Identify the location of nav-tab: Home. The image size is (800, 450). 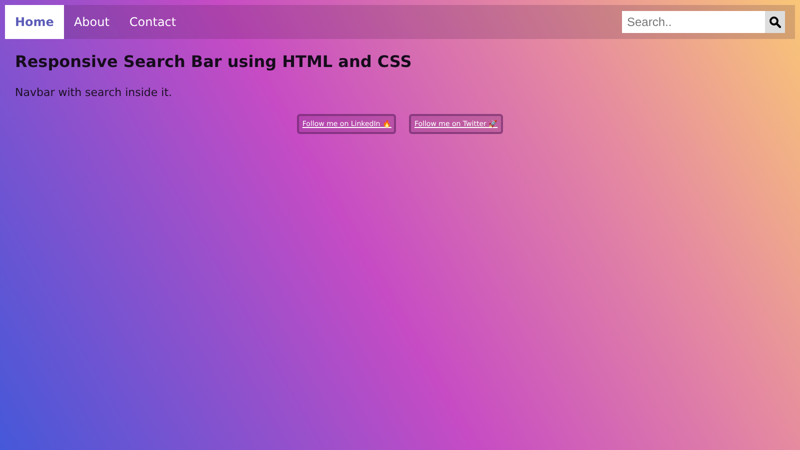
(34, 22).